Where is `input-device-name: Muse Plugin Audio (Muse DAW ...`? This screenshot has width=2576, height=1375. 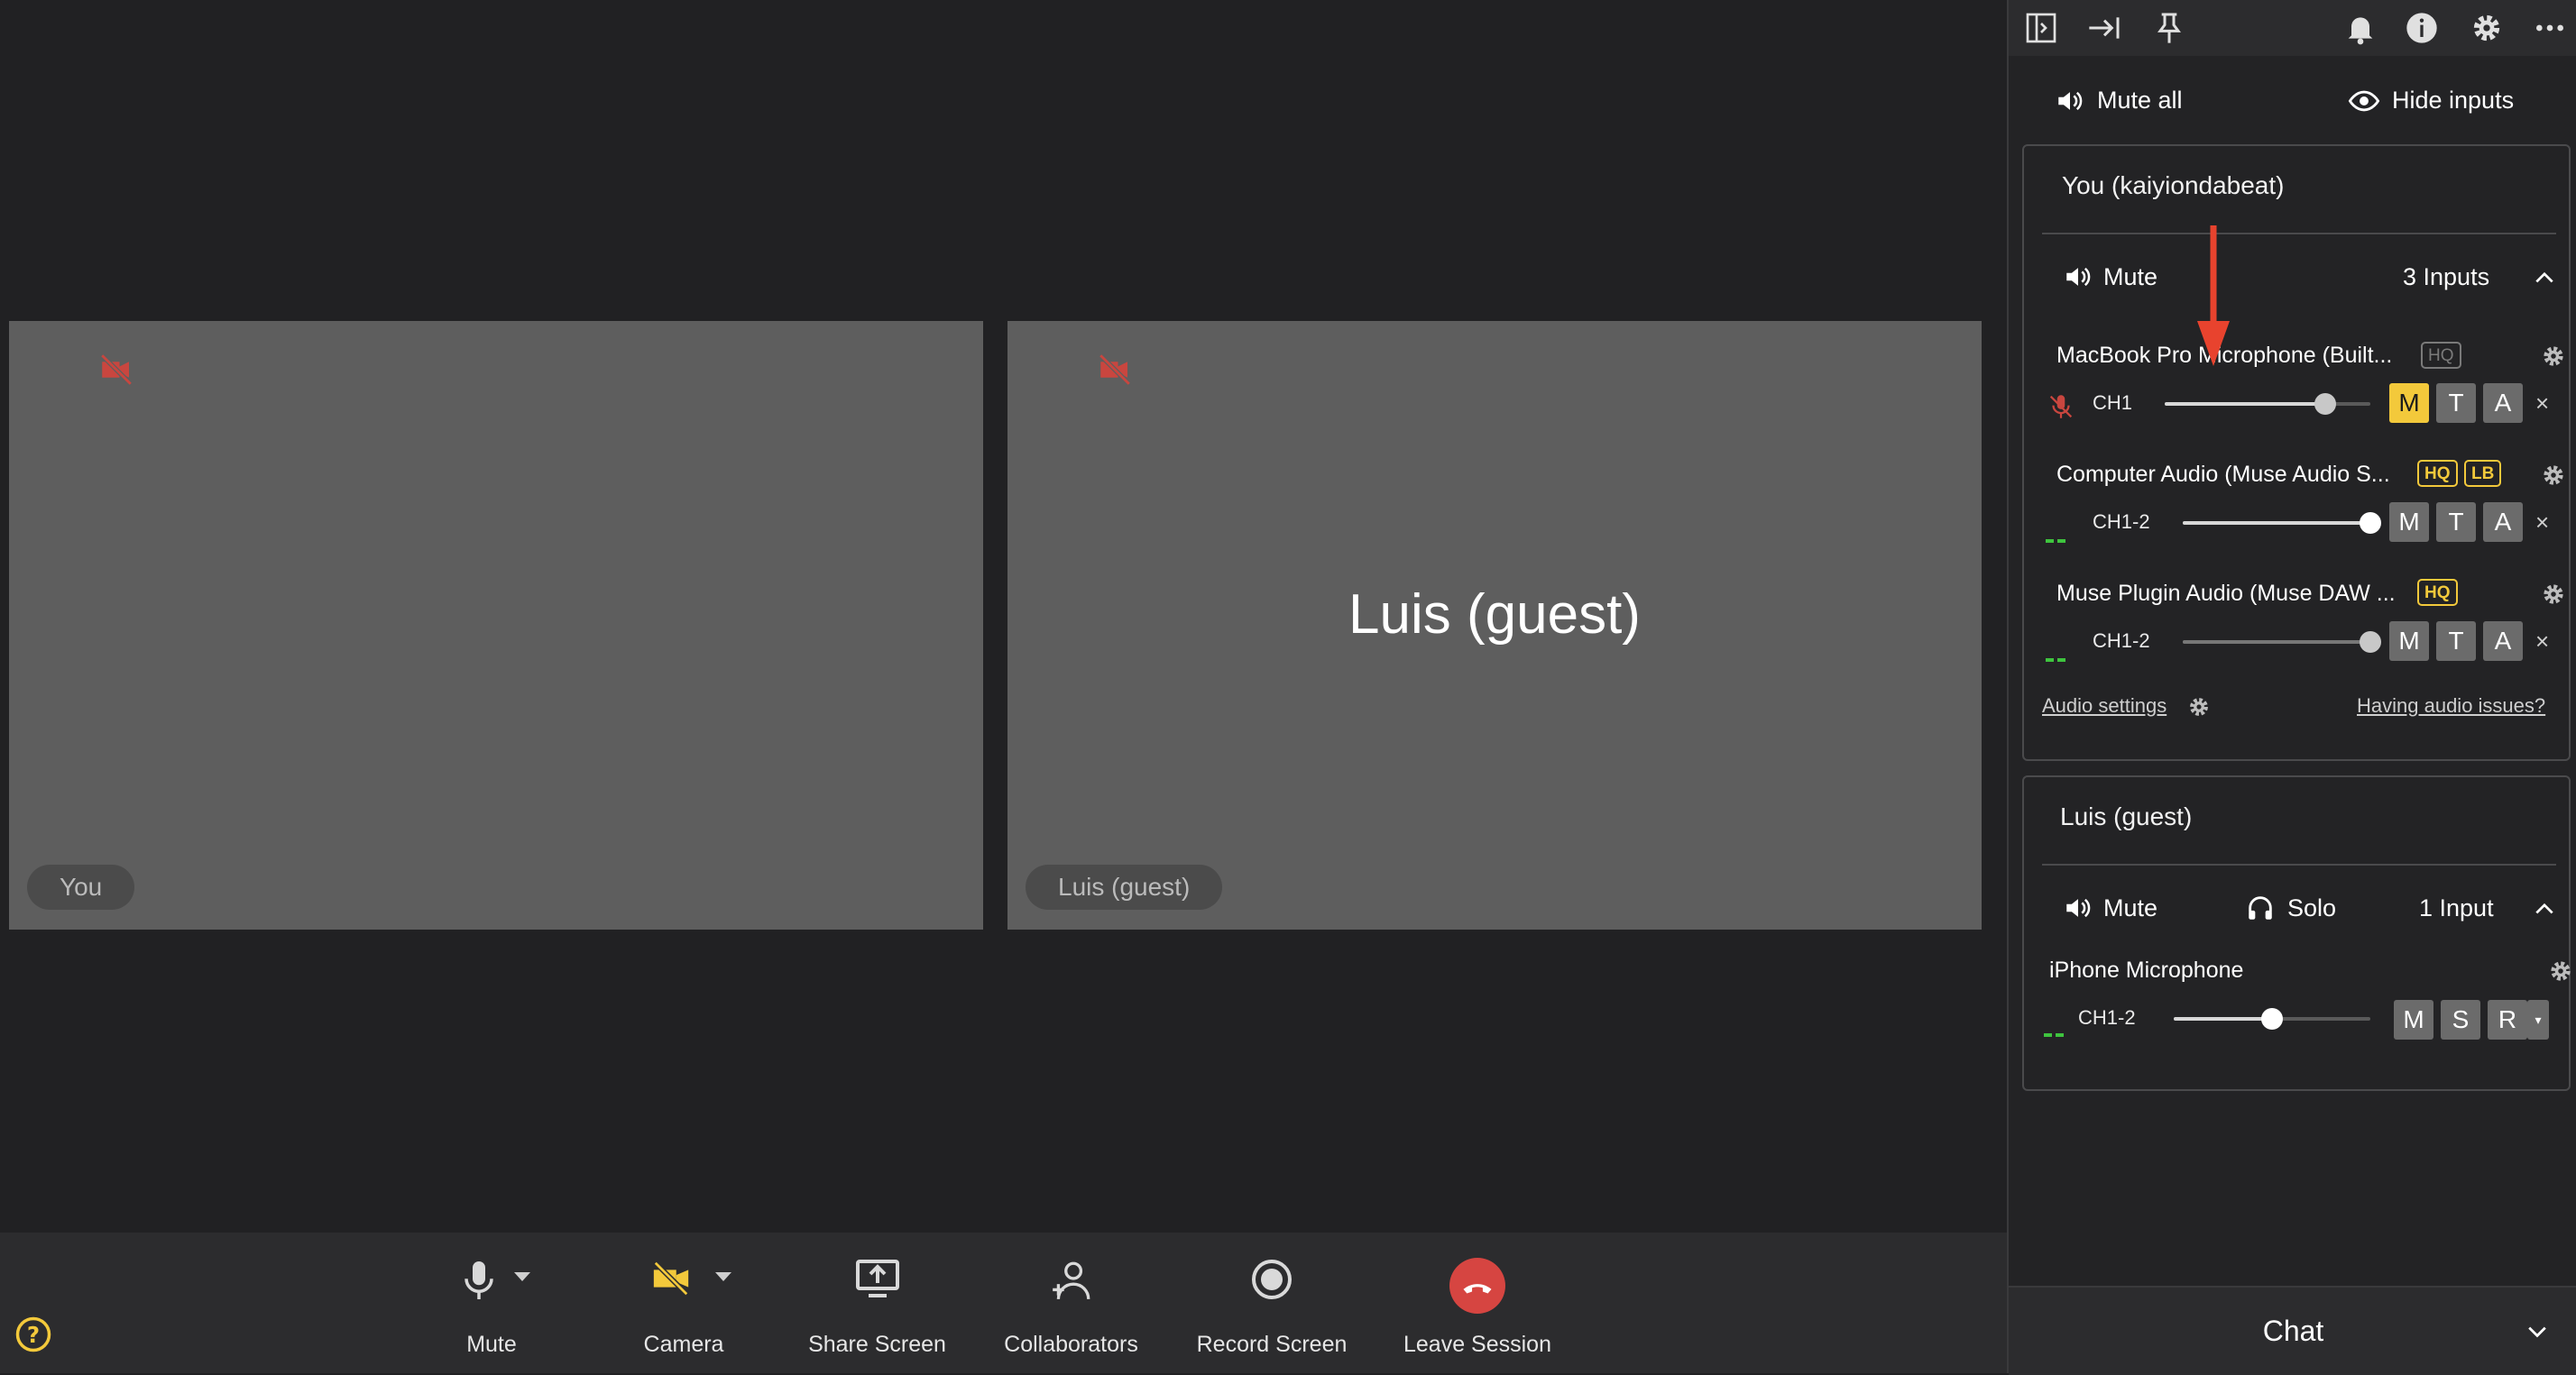
input-device-name: Muse Plugin Audio (Muse DAW ... is located at coordinates (2226, 593).